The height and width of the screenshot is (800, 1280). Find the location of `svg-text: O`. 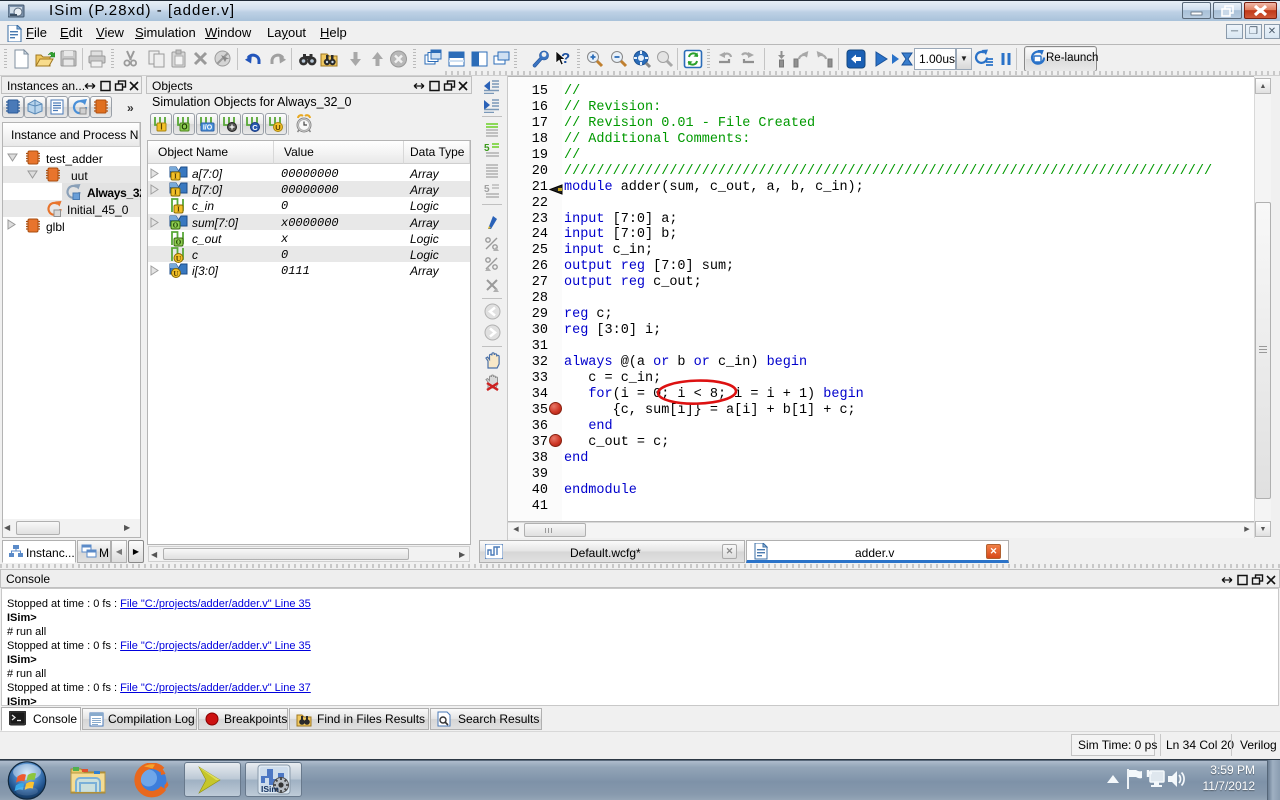

svg-text: O is located at coordinates (184, 127).